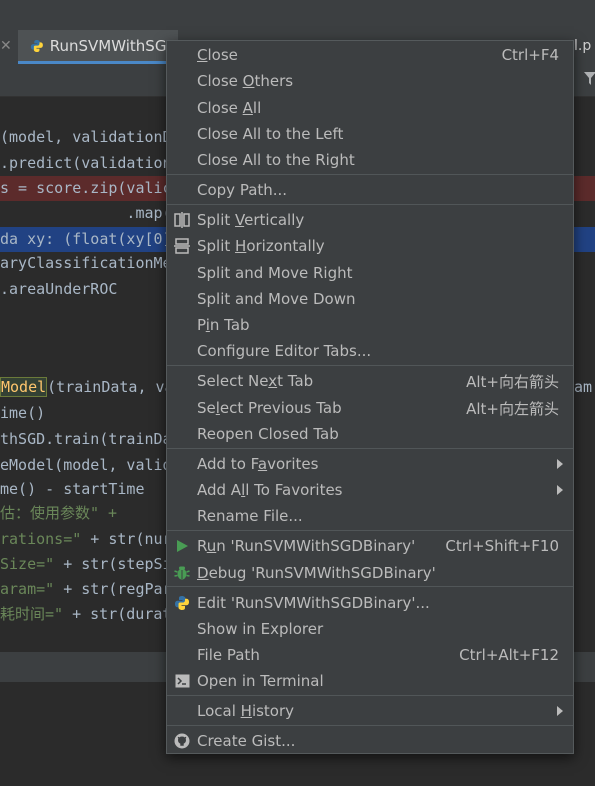 The width and height of the screenshot is (595, 786). What do you see at coordinates (370, 55) in the screenshot?
I see `menu-item-close: Close Ctrl+F4` at bounding box center [370, 55].